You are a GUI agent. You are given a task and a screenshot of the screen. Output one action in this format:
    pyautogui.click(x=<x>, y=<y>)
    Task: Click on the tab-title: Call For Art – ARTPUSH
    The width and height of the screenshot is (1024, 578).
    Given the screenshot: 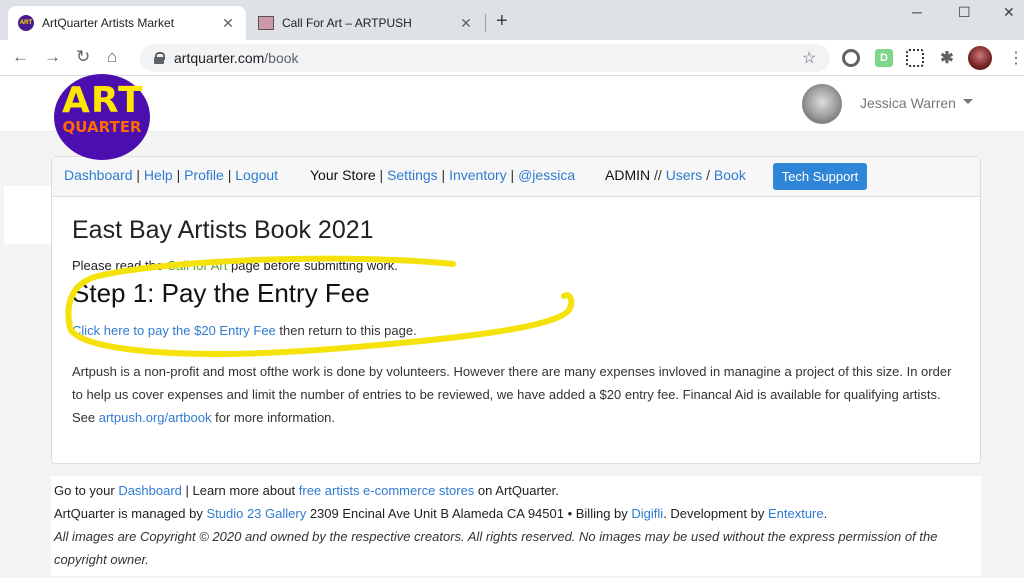 What is the action you would take?
    pyautogui.click(x=347, y=23)
    